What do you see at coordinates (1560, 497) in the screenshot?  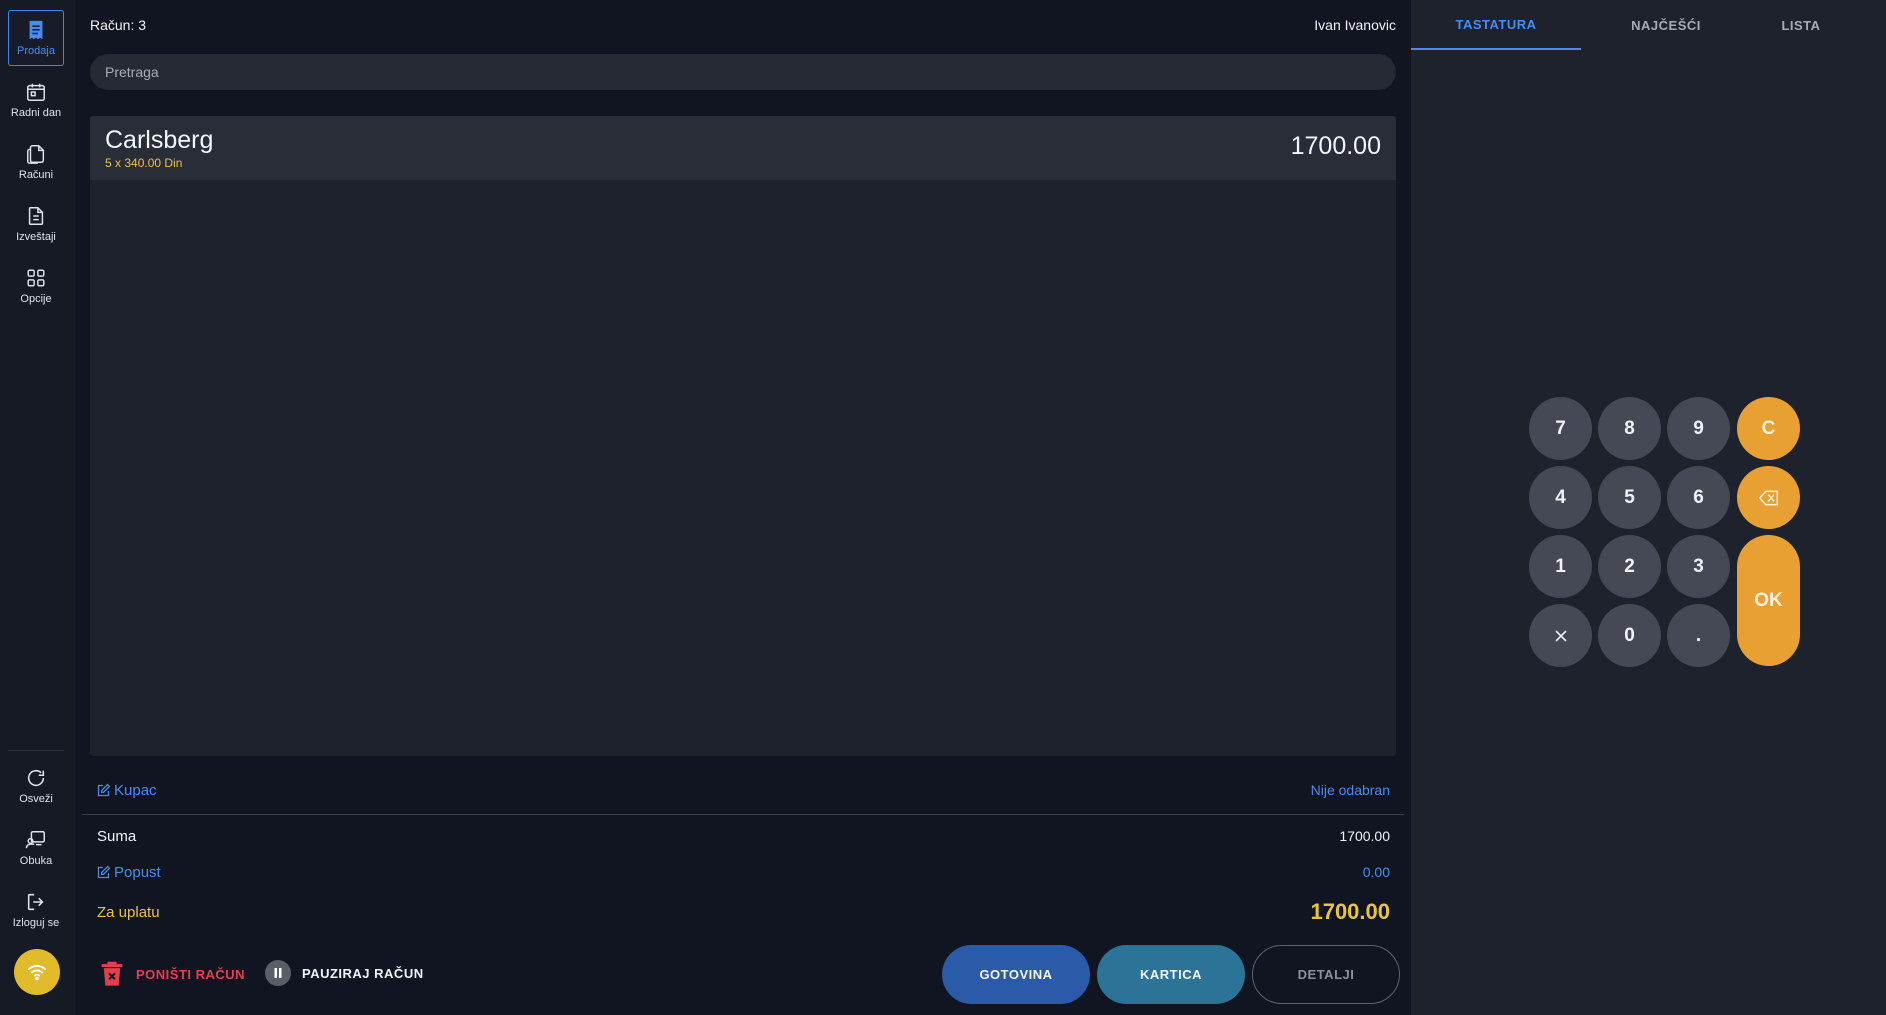 I see `key-4: 4` at bounding box center [1560, 497].